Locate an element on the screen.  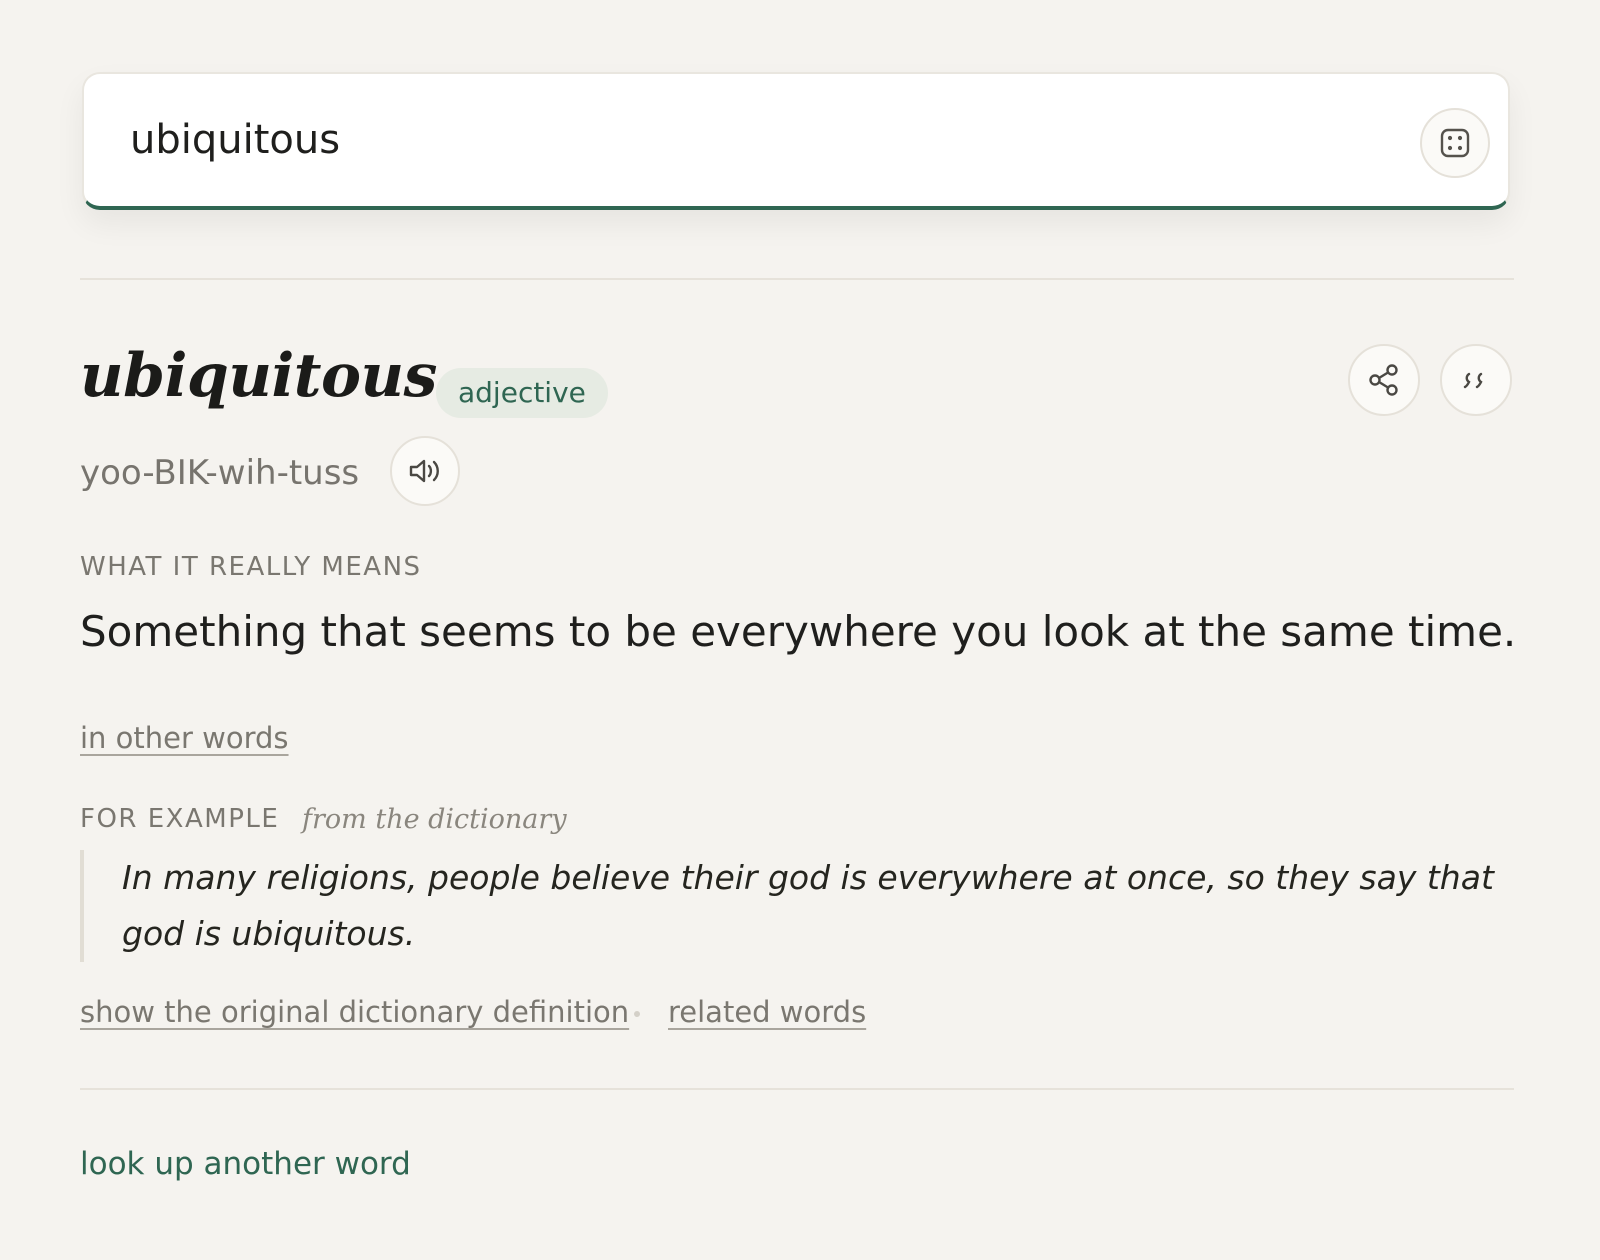
link-separator is located at coordinates (637, 1014).